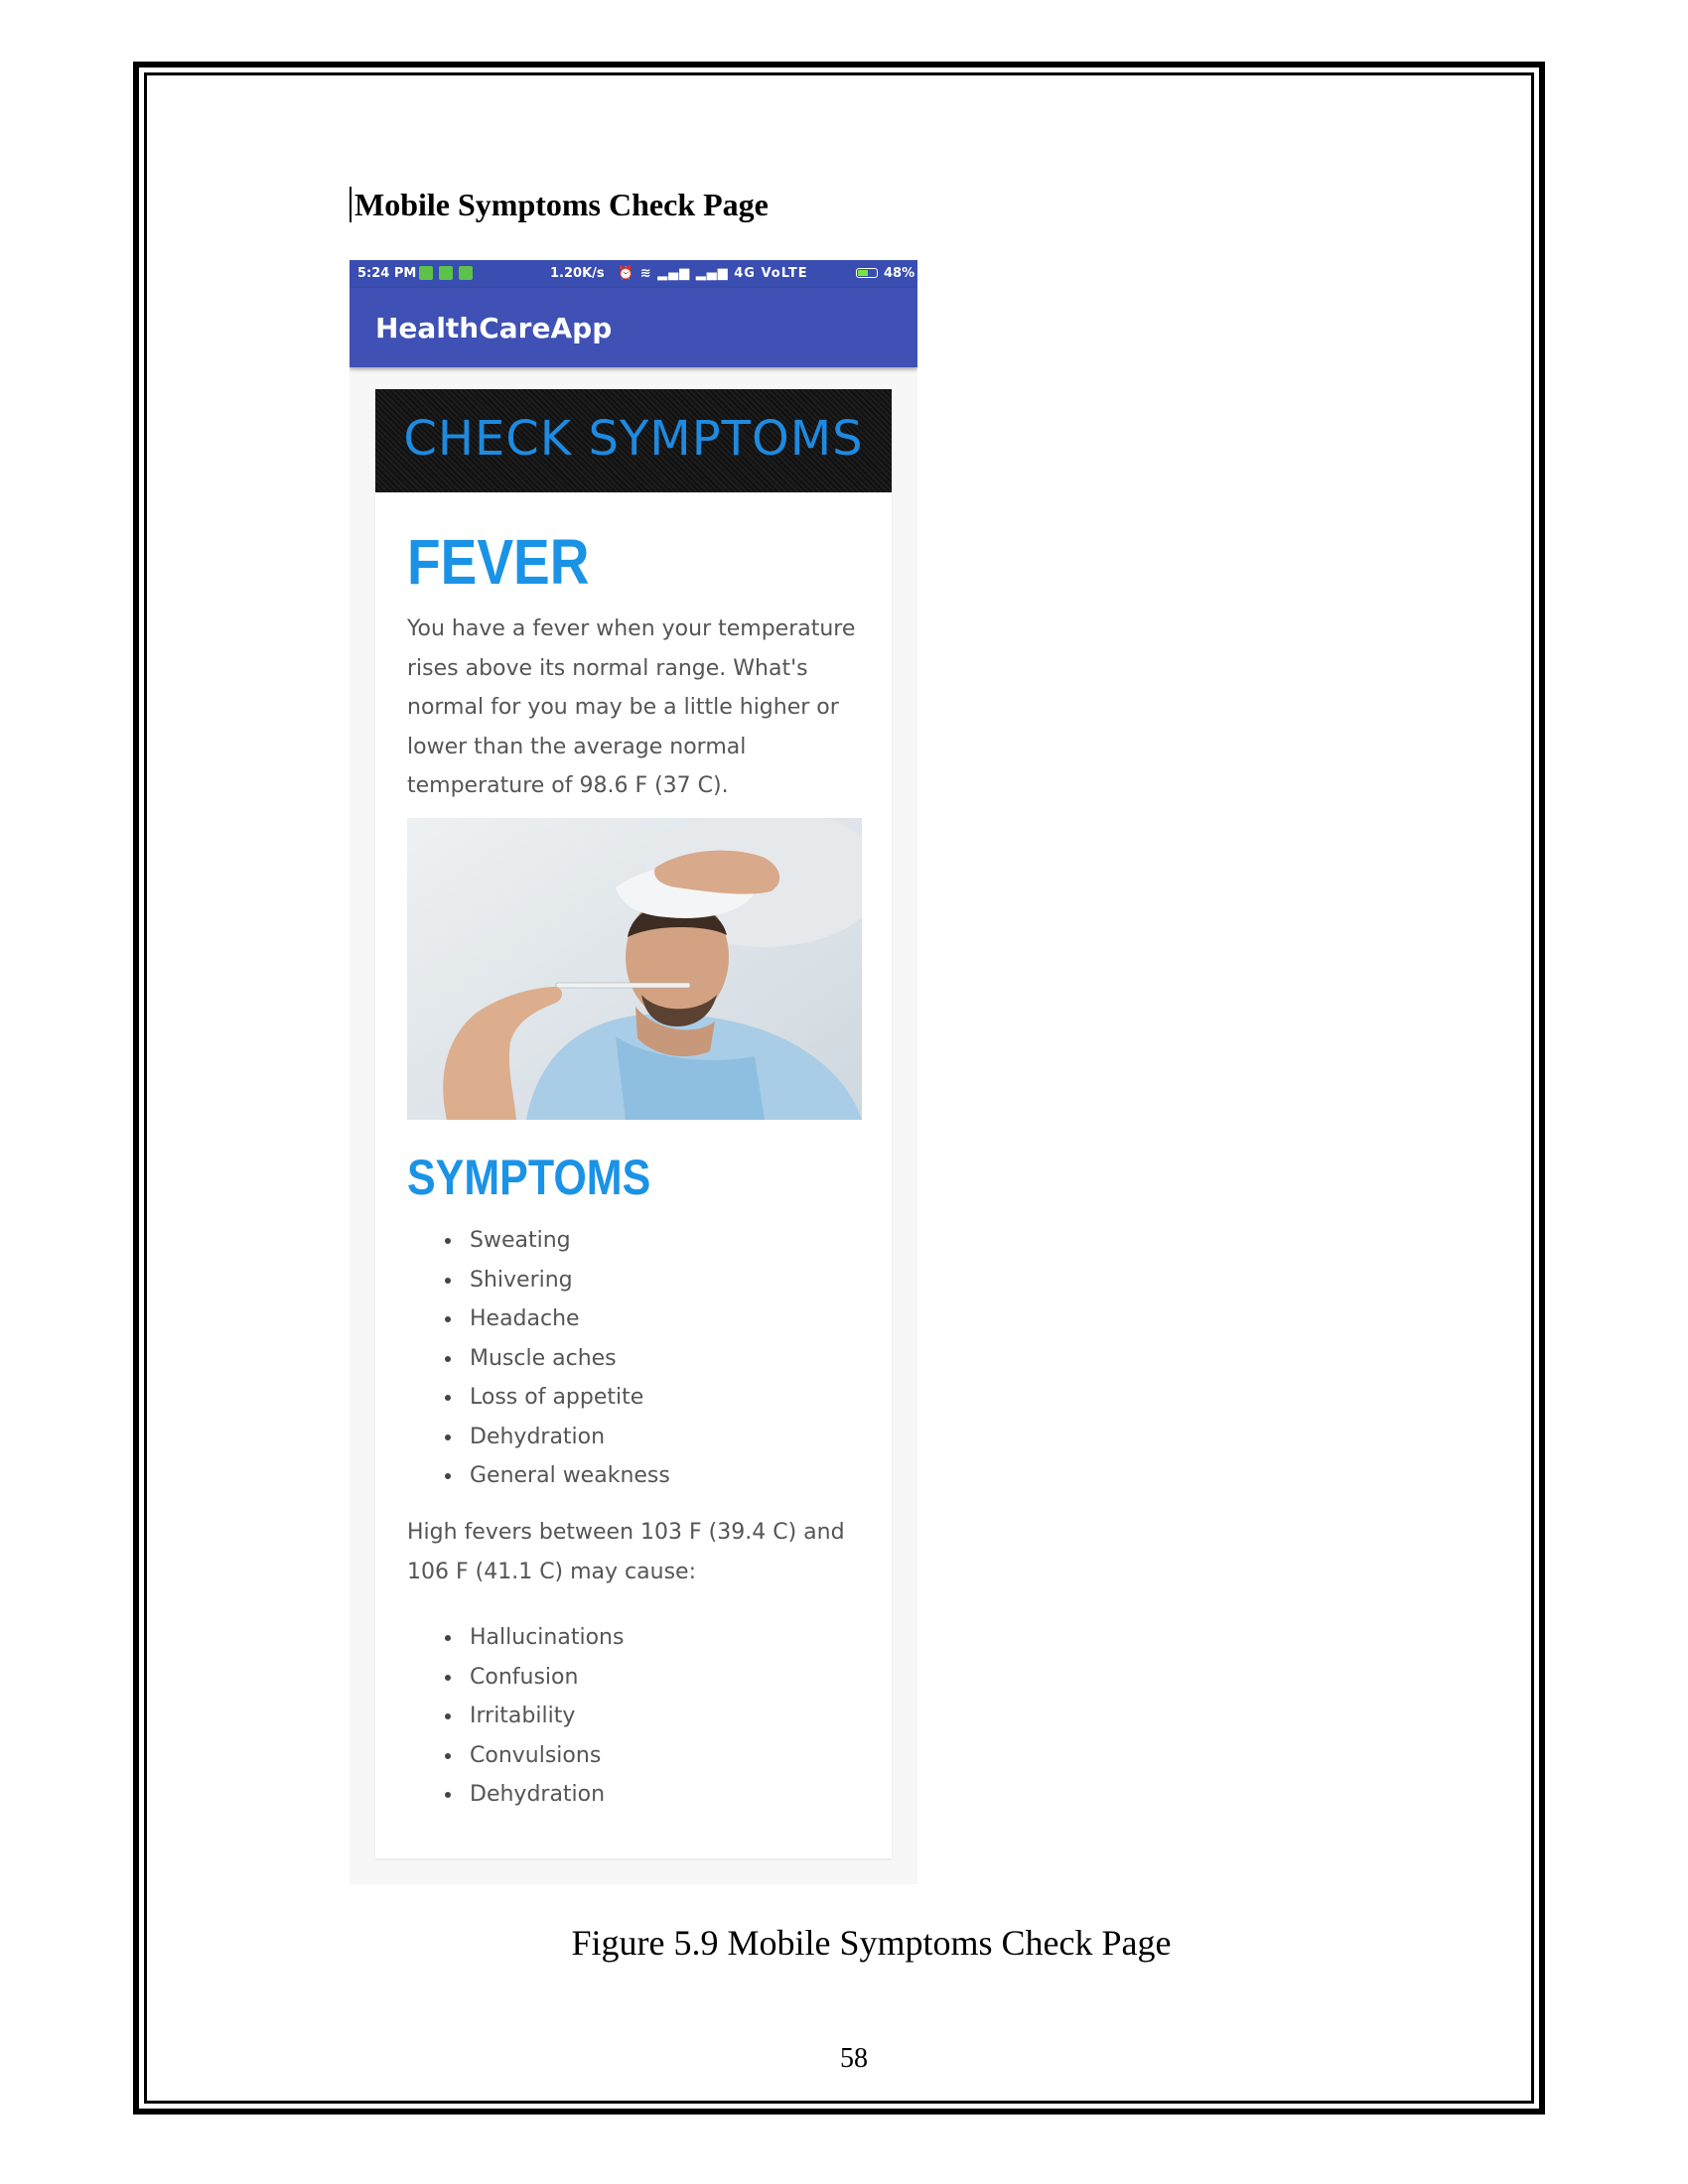  What do you see at coordinates (626, 1532) in the screenshot?
I see `high-fever-line: High fevers between 103 F (39.4 C) and` at bounding box center [626, 1532].